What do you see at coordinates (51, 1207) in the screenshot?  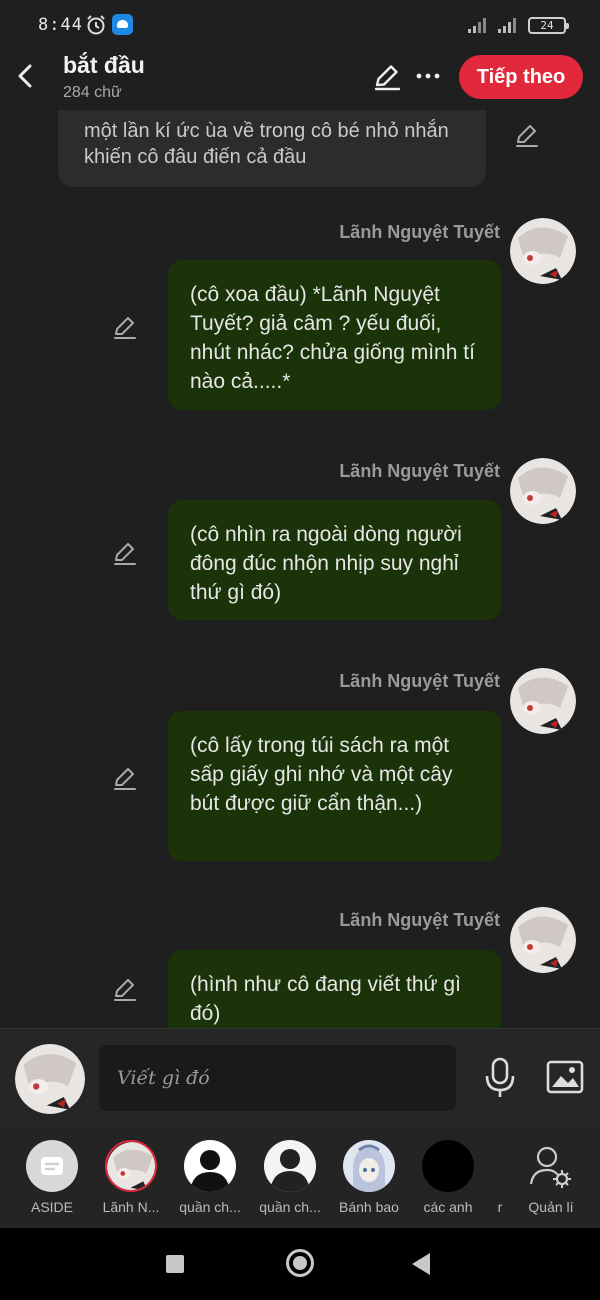 I see `character-label: ASIDE` at bounding box center [51, 1207].